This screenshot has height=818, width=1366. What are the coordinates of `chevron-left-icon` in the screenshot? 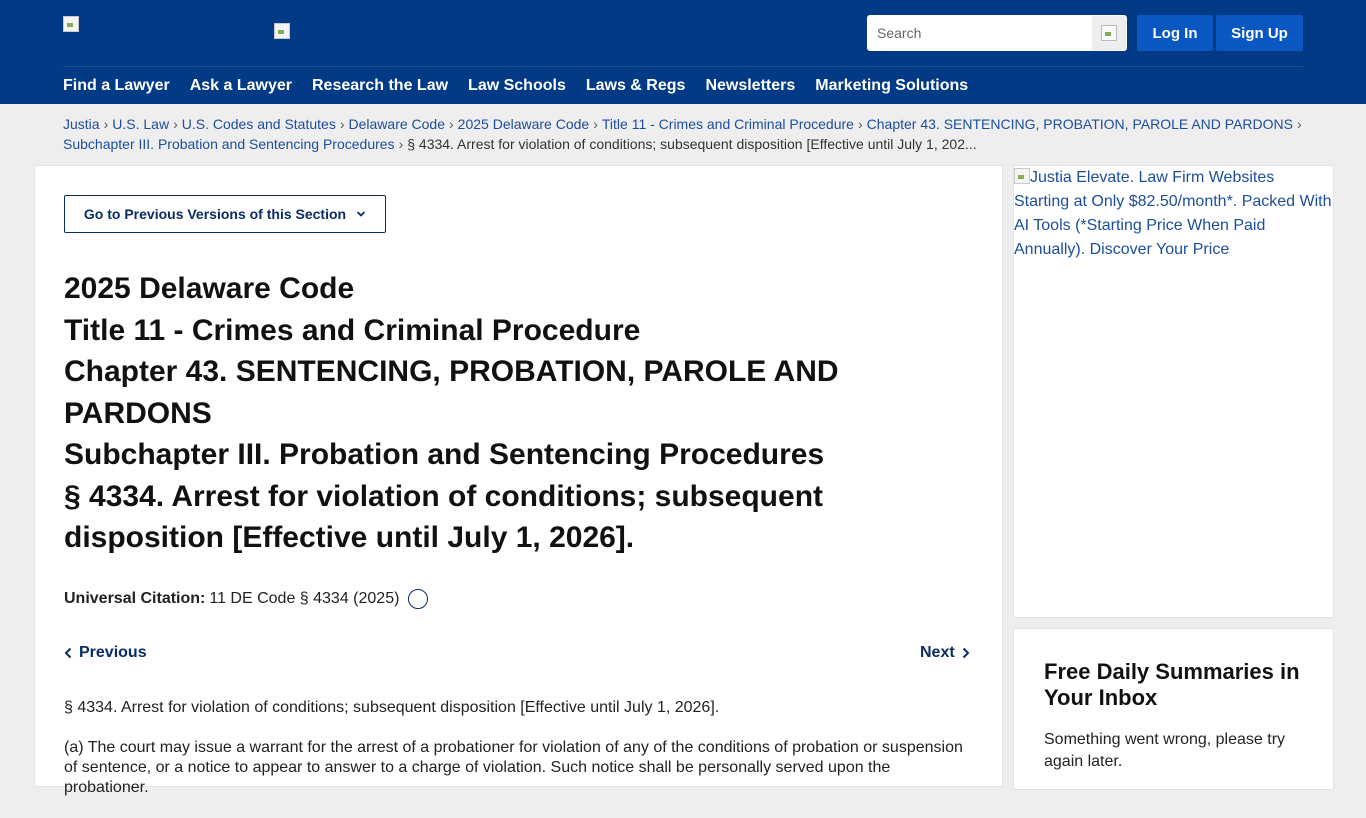 It's located at (68, 653).